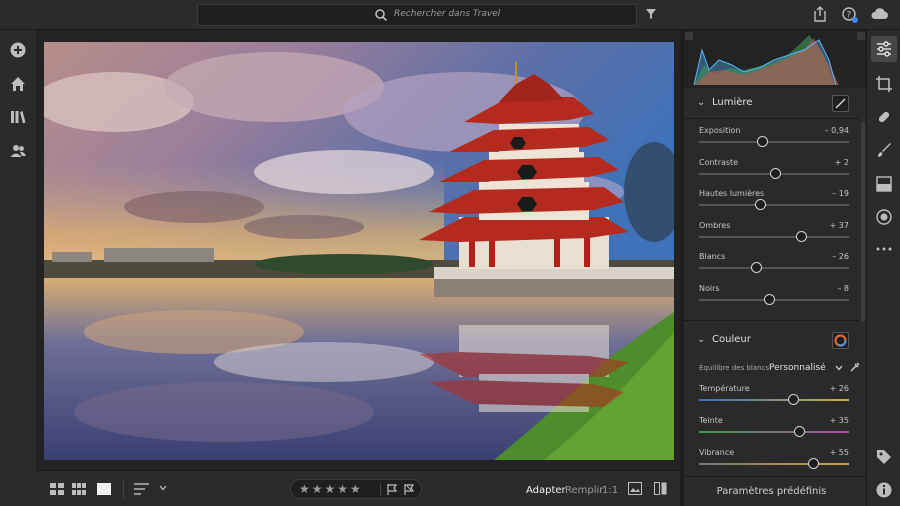  Describe the element at coordinates (839, 388) in the screenshot. I see `slider-value: + 26` at that location.